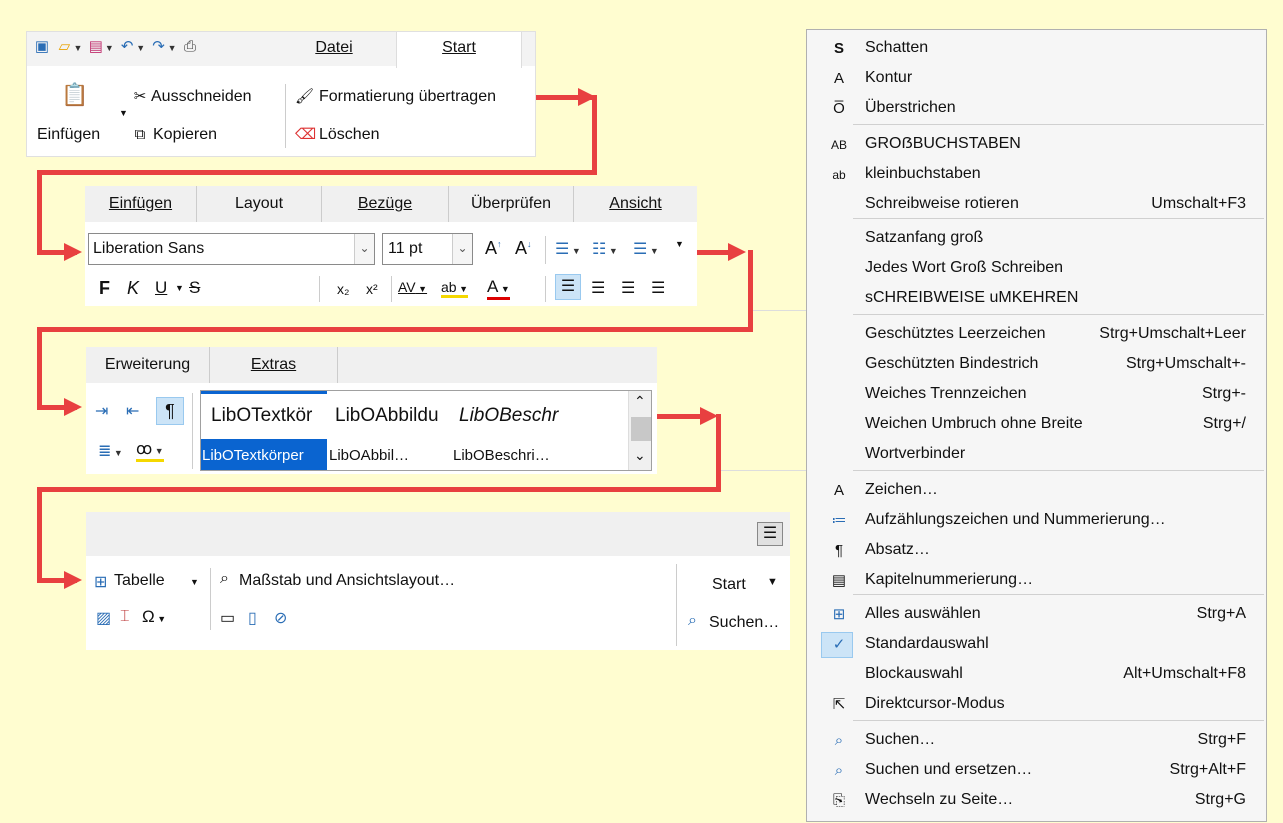 Image resolution: width=1283 pixels, height=823 pixels. I want to click on strikethrough-button: S, so click(194, 288).